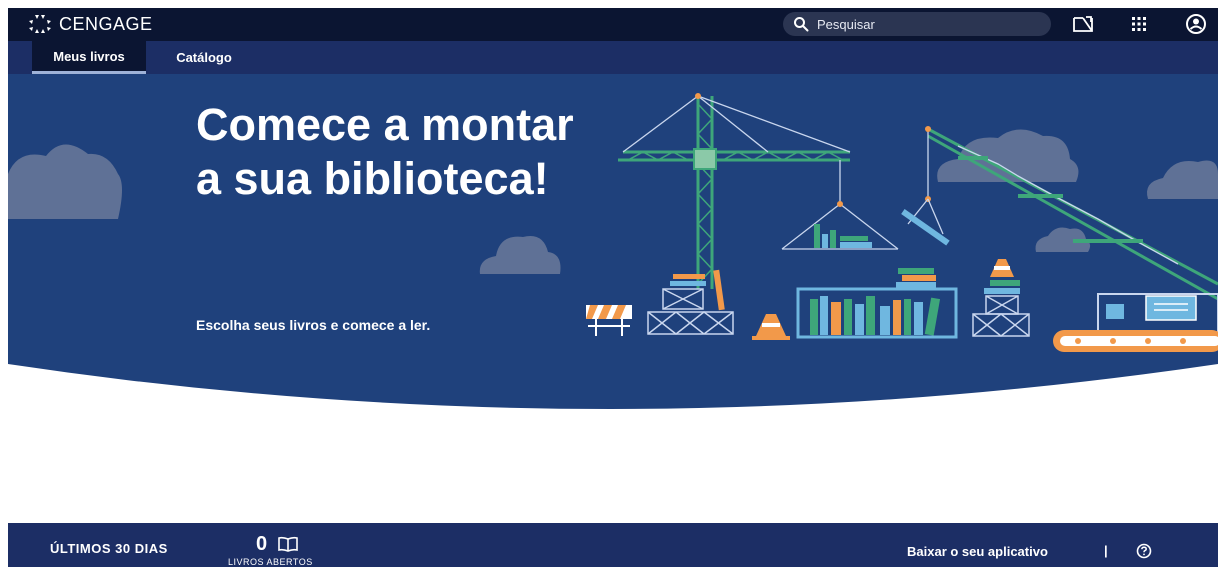 The height and width of the screenshot is (567, 1221). What do you see at coordinates (40, 24) in the screenshot?
I see `cengage-logo-icon` at bounding box center [40, 24].